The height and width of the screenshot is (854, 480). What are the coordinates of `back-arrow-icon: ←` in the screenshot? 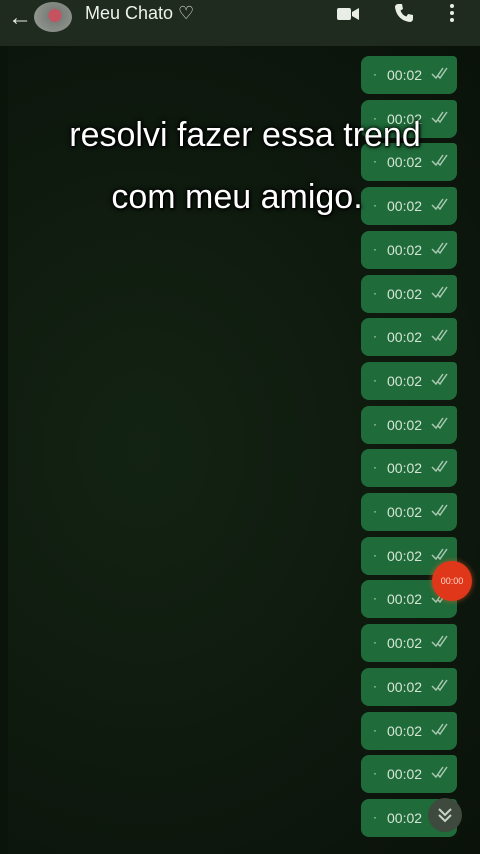 It's located at (20, 18).